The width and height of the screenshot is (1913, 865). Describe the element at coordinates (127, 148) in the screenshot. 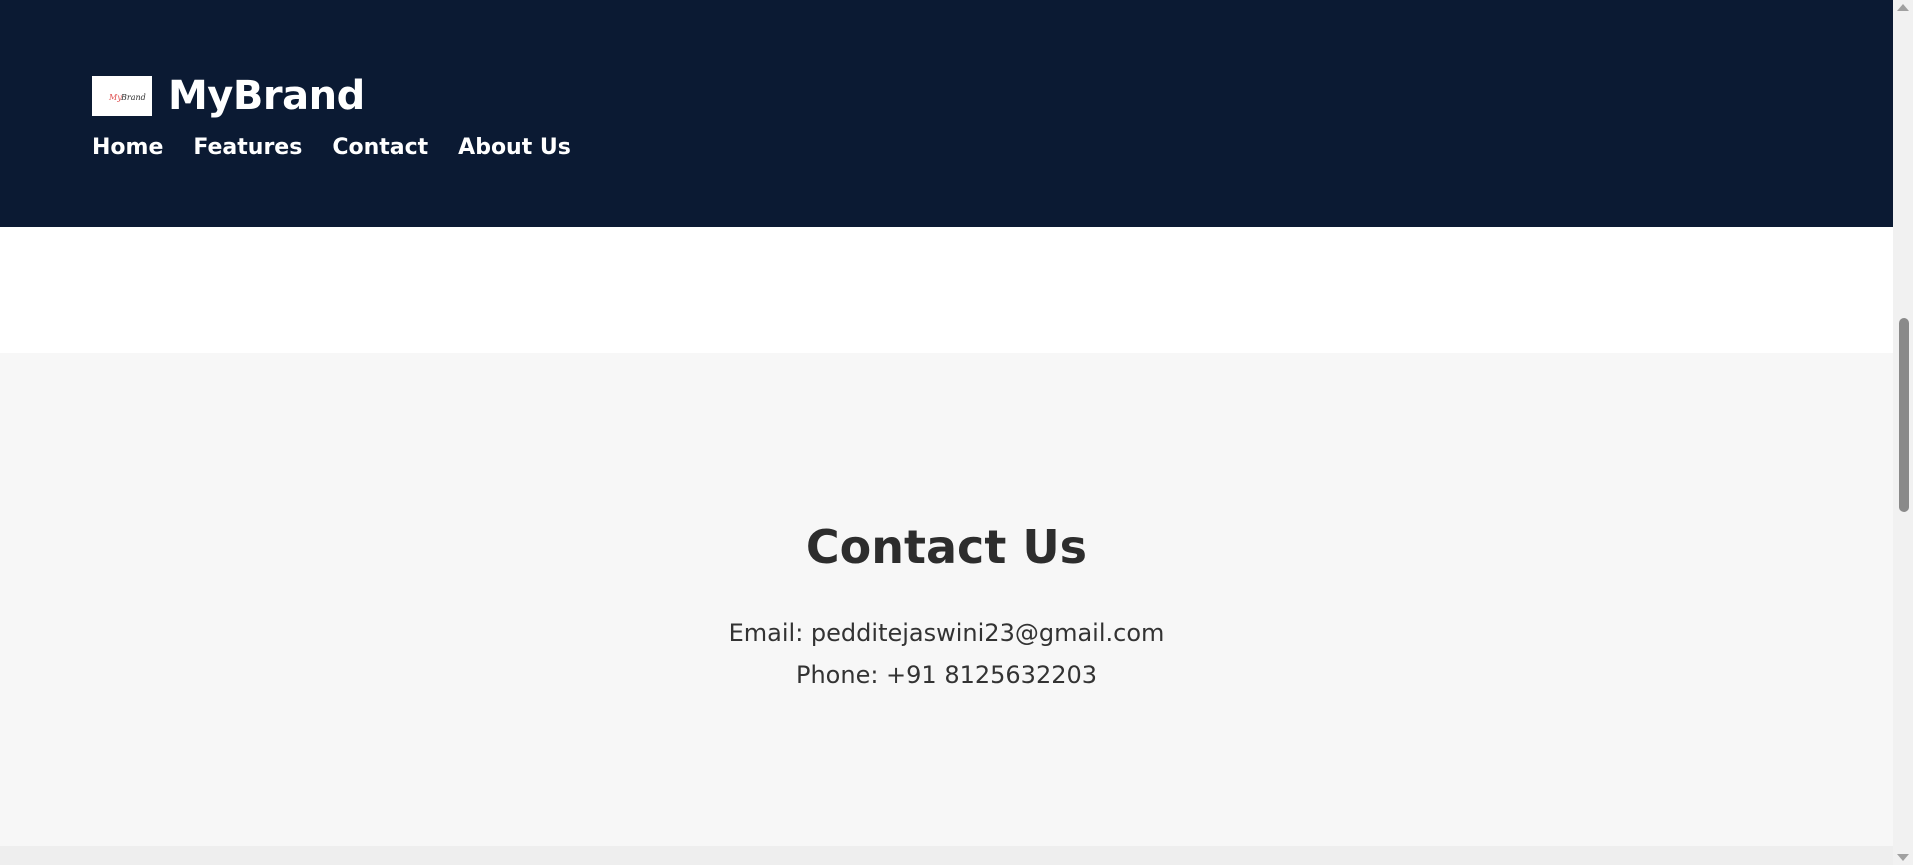

I see `nav-item-home: Home` at that location.